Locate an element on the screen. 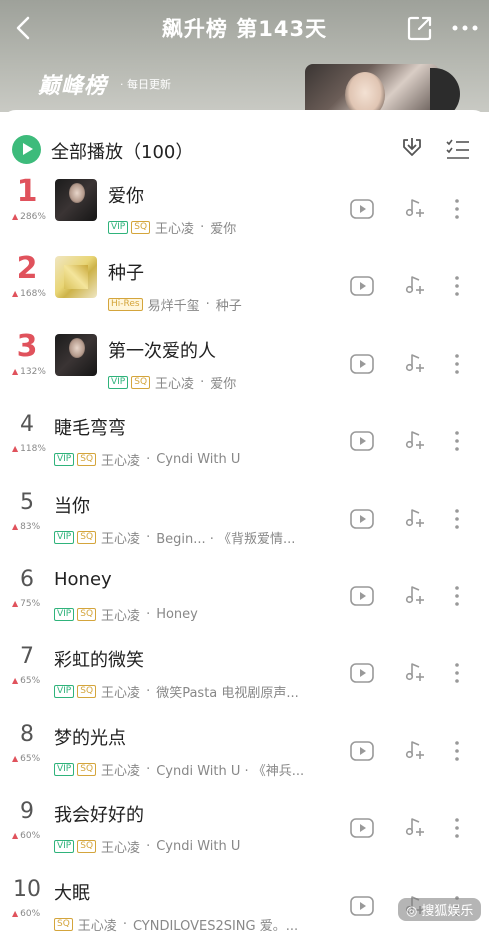  song-row: 2 ▲ 168% 种子 Hi-Res 易烊千玺 · 种子 is located at coordinates (244, 287).